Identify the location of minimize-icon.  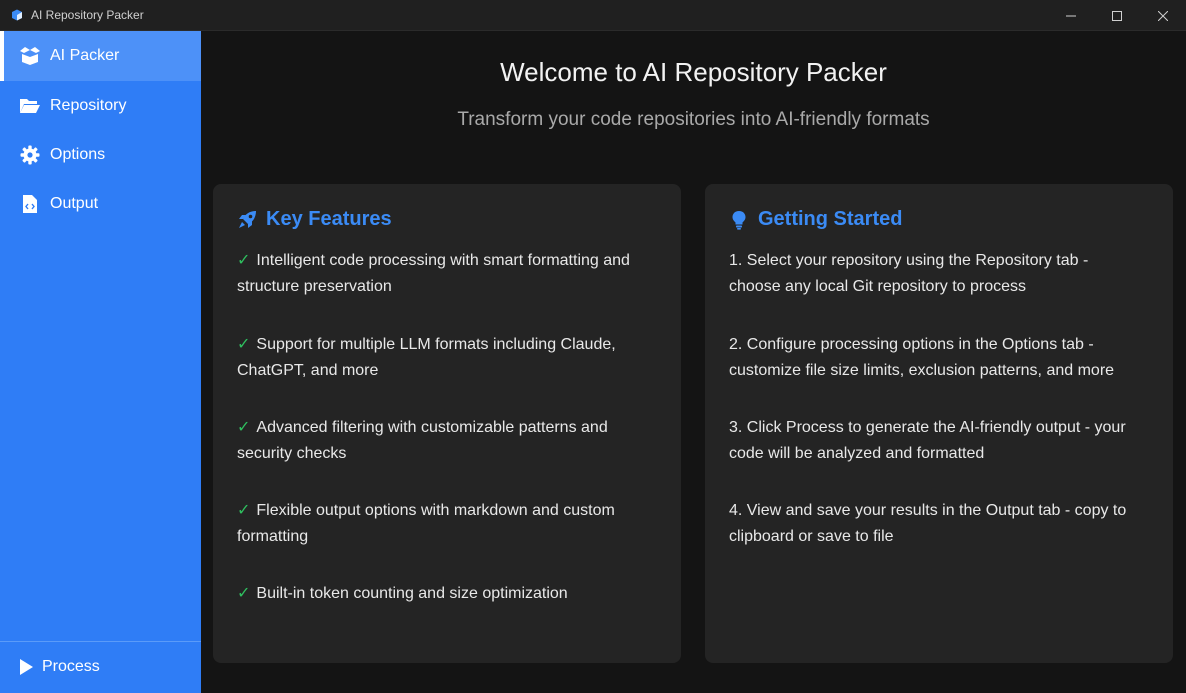
(1071, 15).